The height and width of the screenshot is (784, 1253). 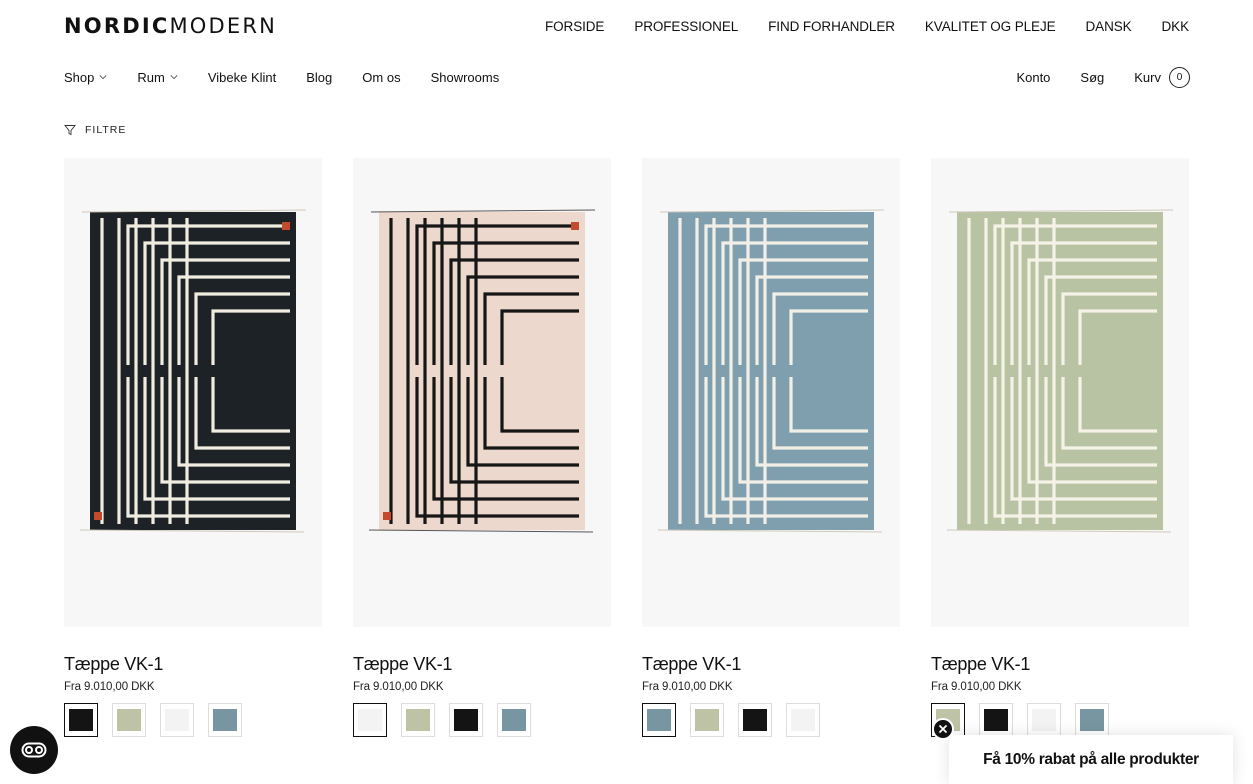 I want to click on main-nav-right: Konto Søg Kurv 0, so click(x=1088, y=77).